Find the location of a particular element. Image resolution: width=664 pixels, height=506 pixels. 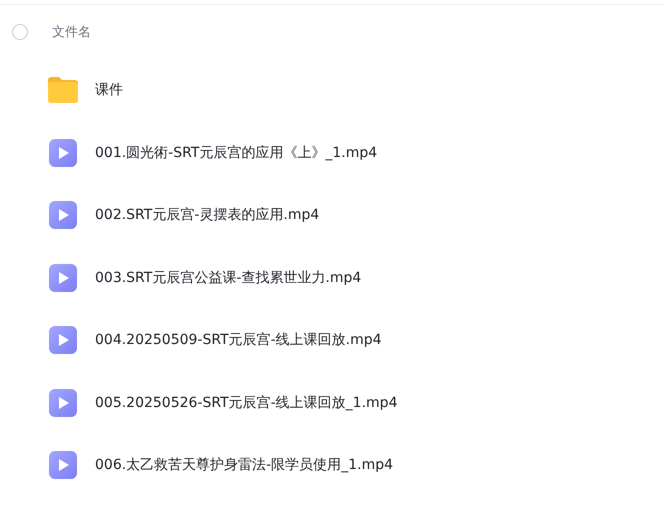

column-header: 文件名 is located at coordinates (71, 32).